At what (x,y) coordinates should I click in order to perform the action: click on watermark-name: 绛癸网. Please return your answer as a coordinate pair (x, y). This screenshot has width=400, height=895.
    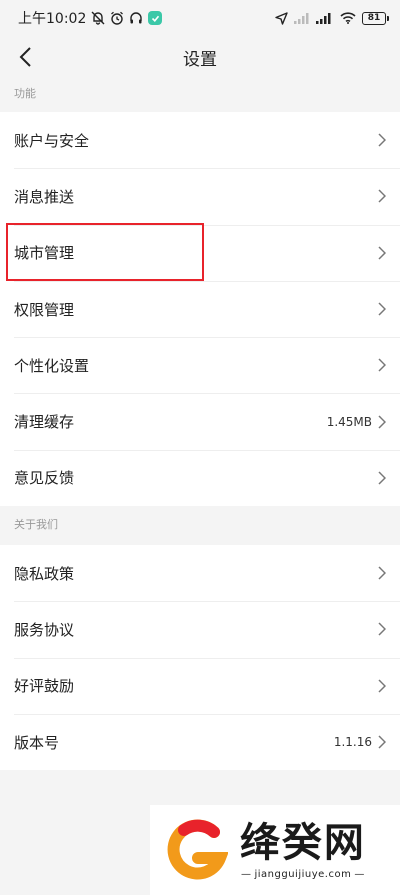
    Looking at the image, I should click on (302, 842).